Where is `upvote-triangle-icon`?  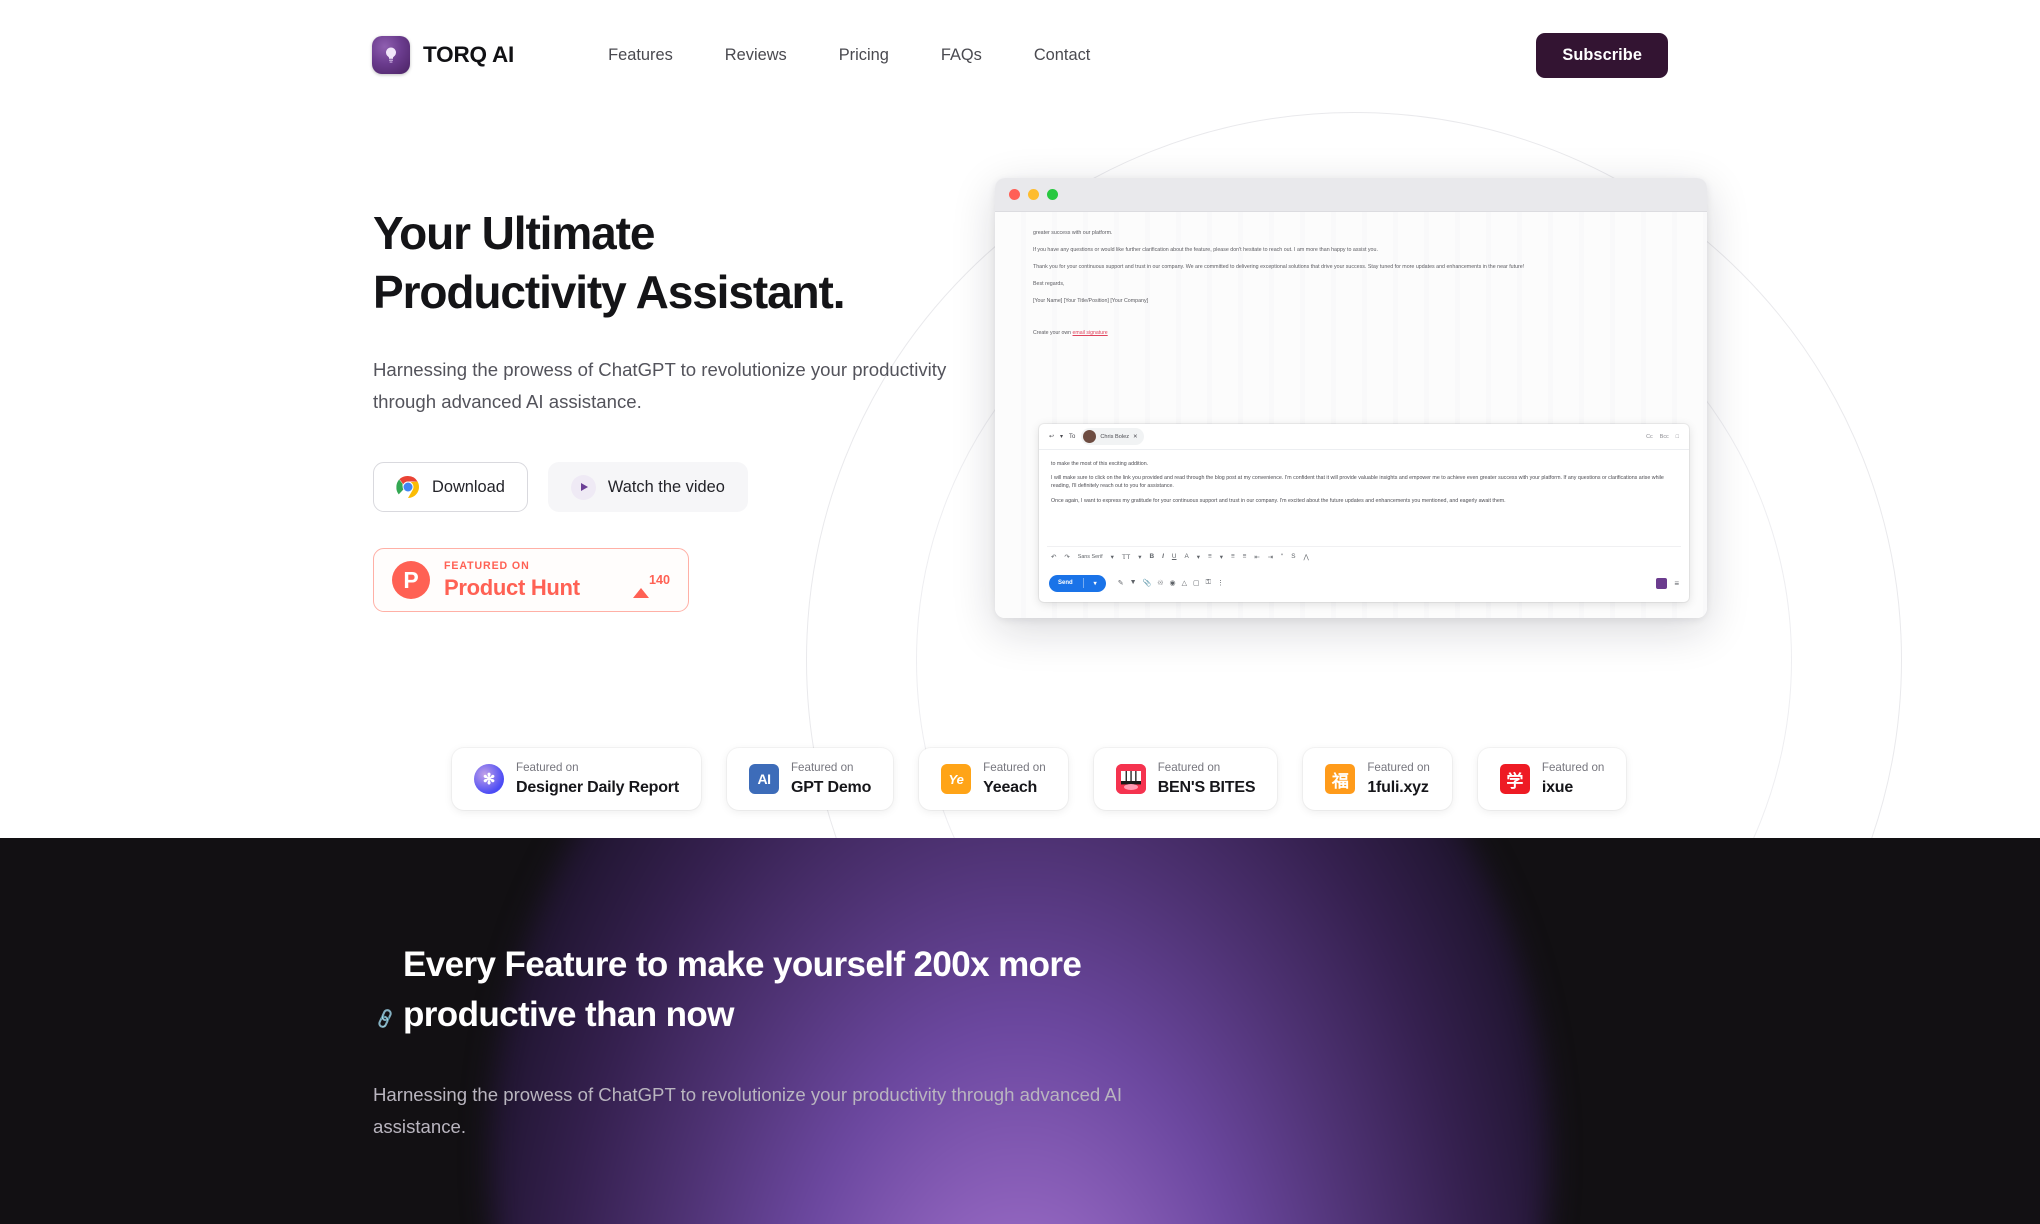 upvote-triangle-icon is located at coordinates (640, 585).